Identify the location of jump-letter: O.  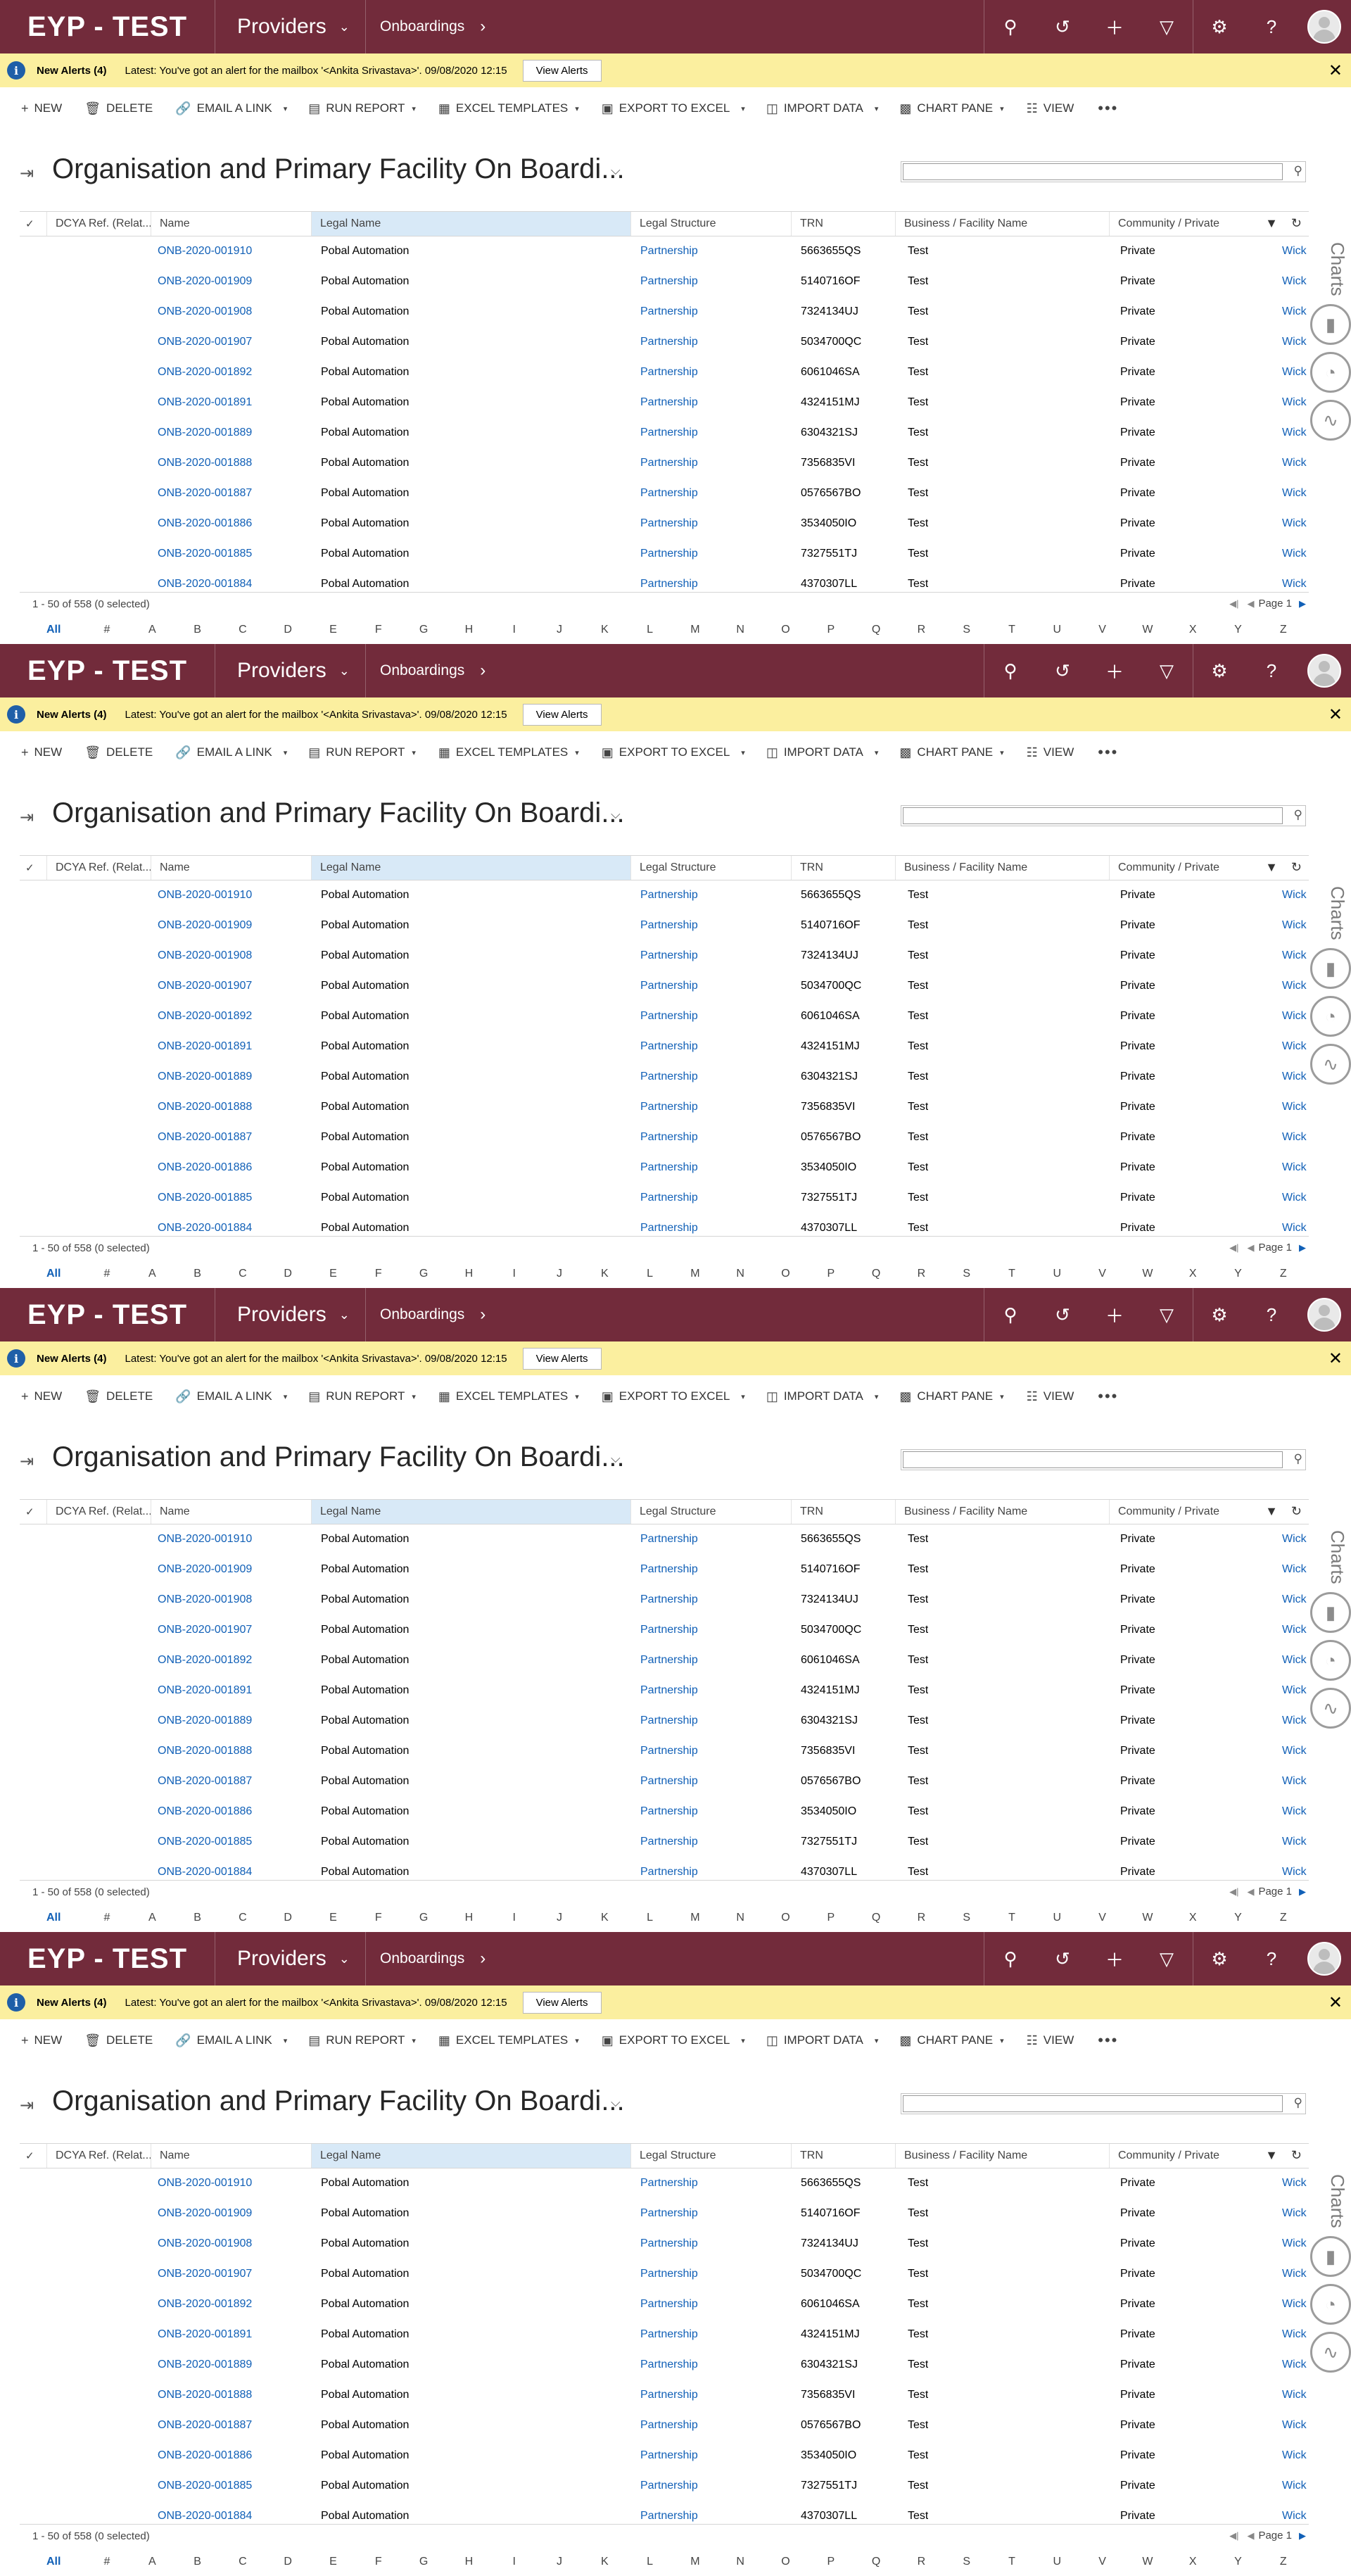
(786, 630).